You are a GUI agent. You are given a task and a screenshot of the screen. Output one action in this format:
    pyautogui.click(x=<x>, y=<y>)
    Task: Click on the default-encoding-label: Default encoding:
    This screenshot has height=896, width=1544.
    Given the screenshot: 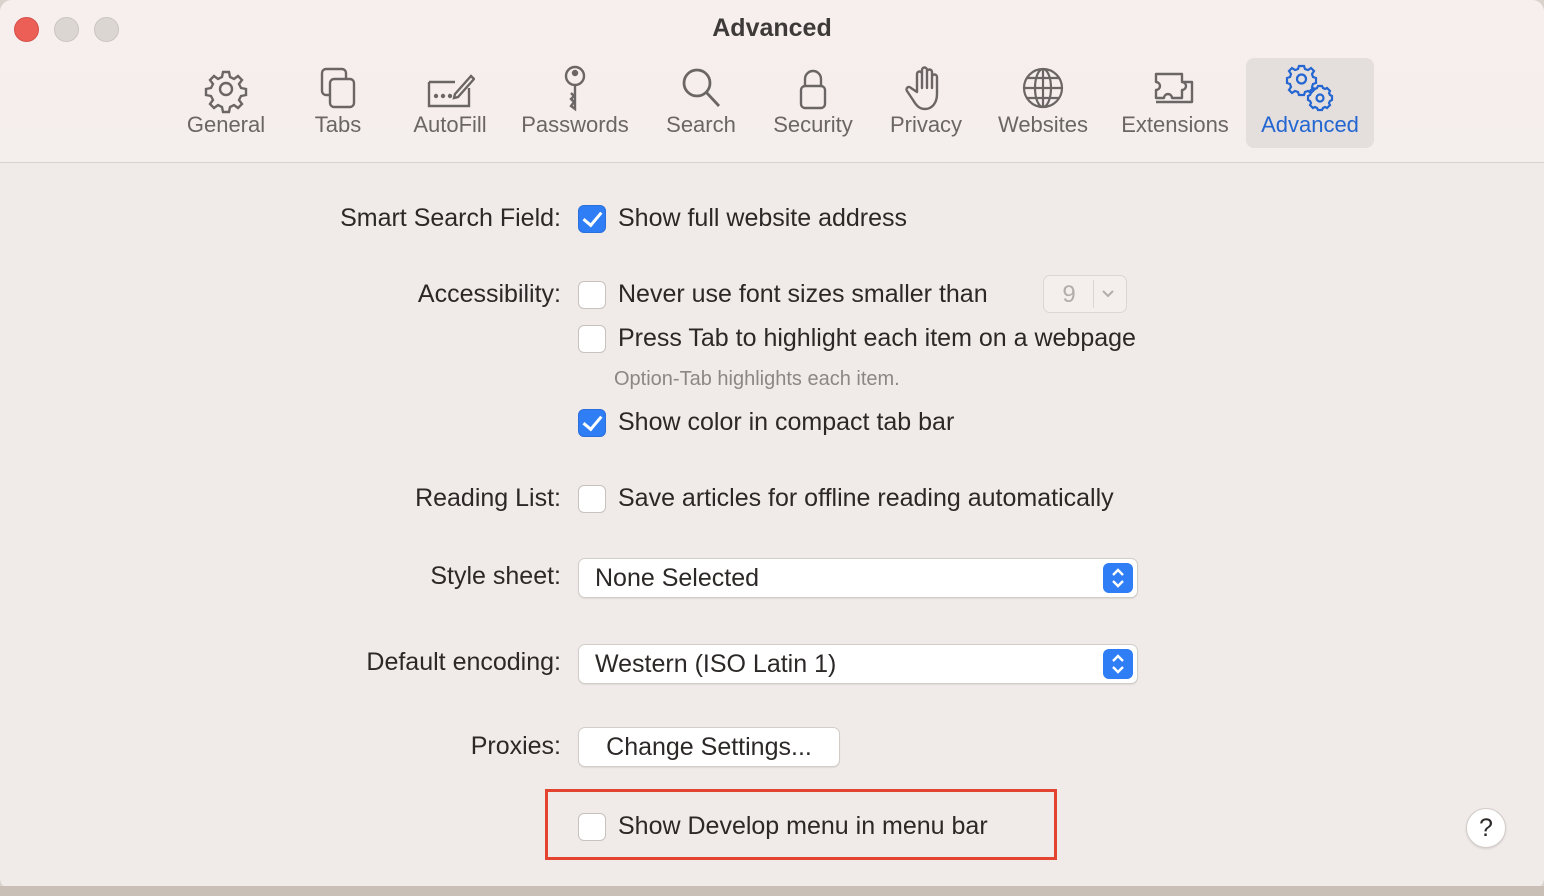 What is the action you would take?
    pyautogui.click(x=463, y=662)
    